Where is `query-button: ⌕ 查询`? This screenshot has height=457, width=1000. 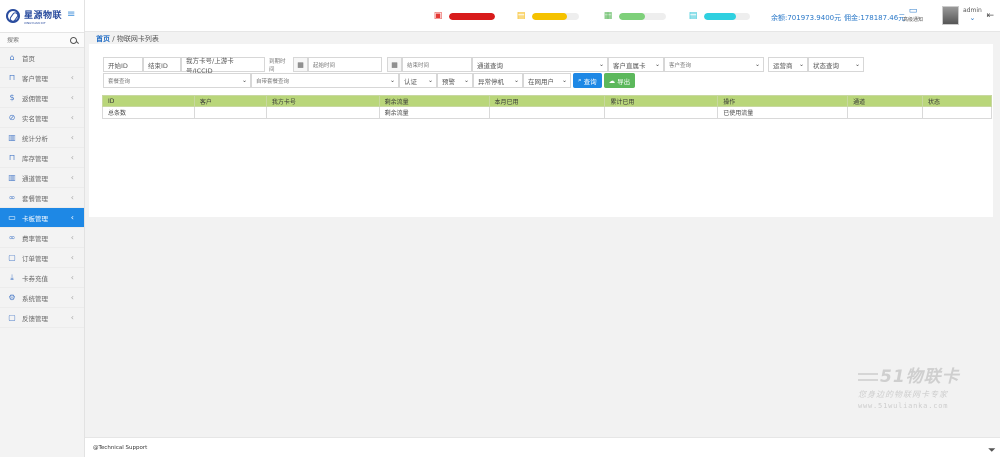 query-button: ⌕ 查询 is located at coordinates (587, 80).